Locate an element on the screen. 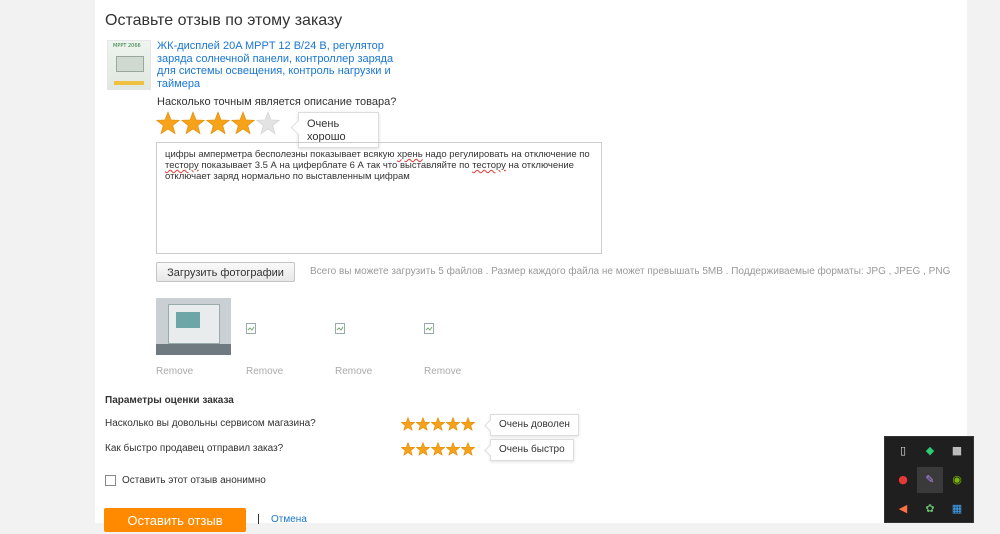  uploaded-photo-thumbnail is located at coordinates (193, 326).